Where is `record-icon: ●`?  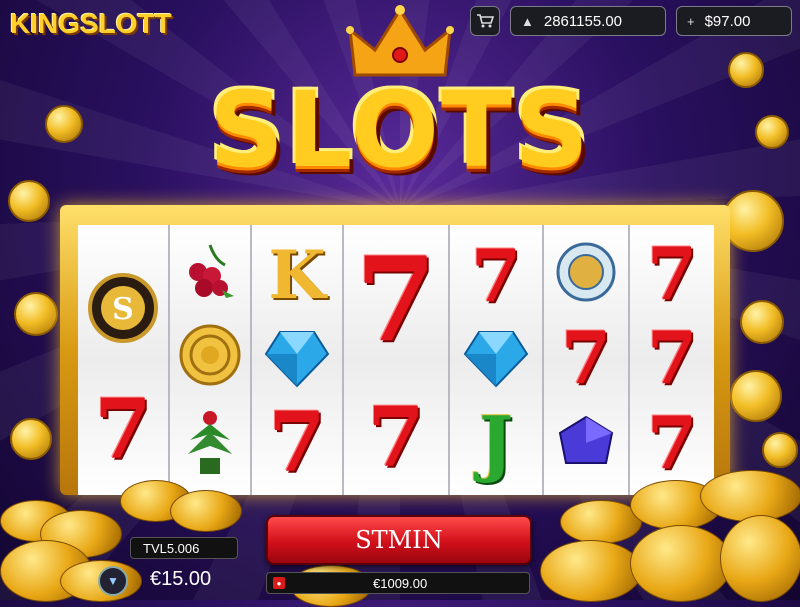 record-icon: ● is located at coordinates (279, 583).